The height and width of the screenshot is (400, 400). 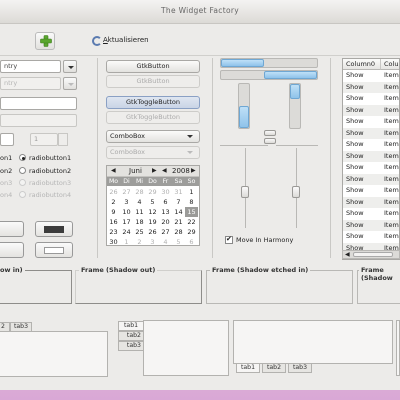 I want to click on color-button-dark, so click(x=54, y=229).